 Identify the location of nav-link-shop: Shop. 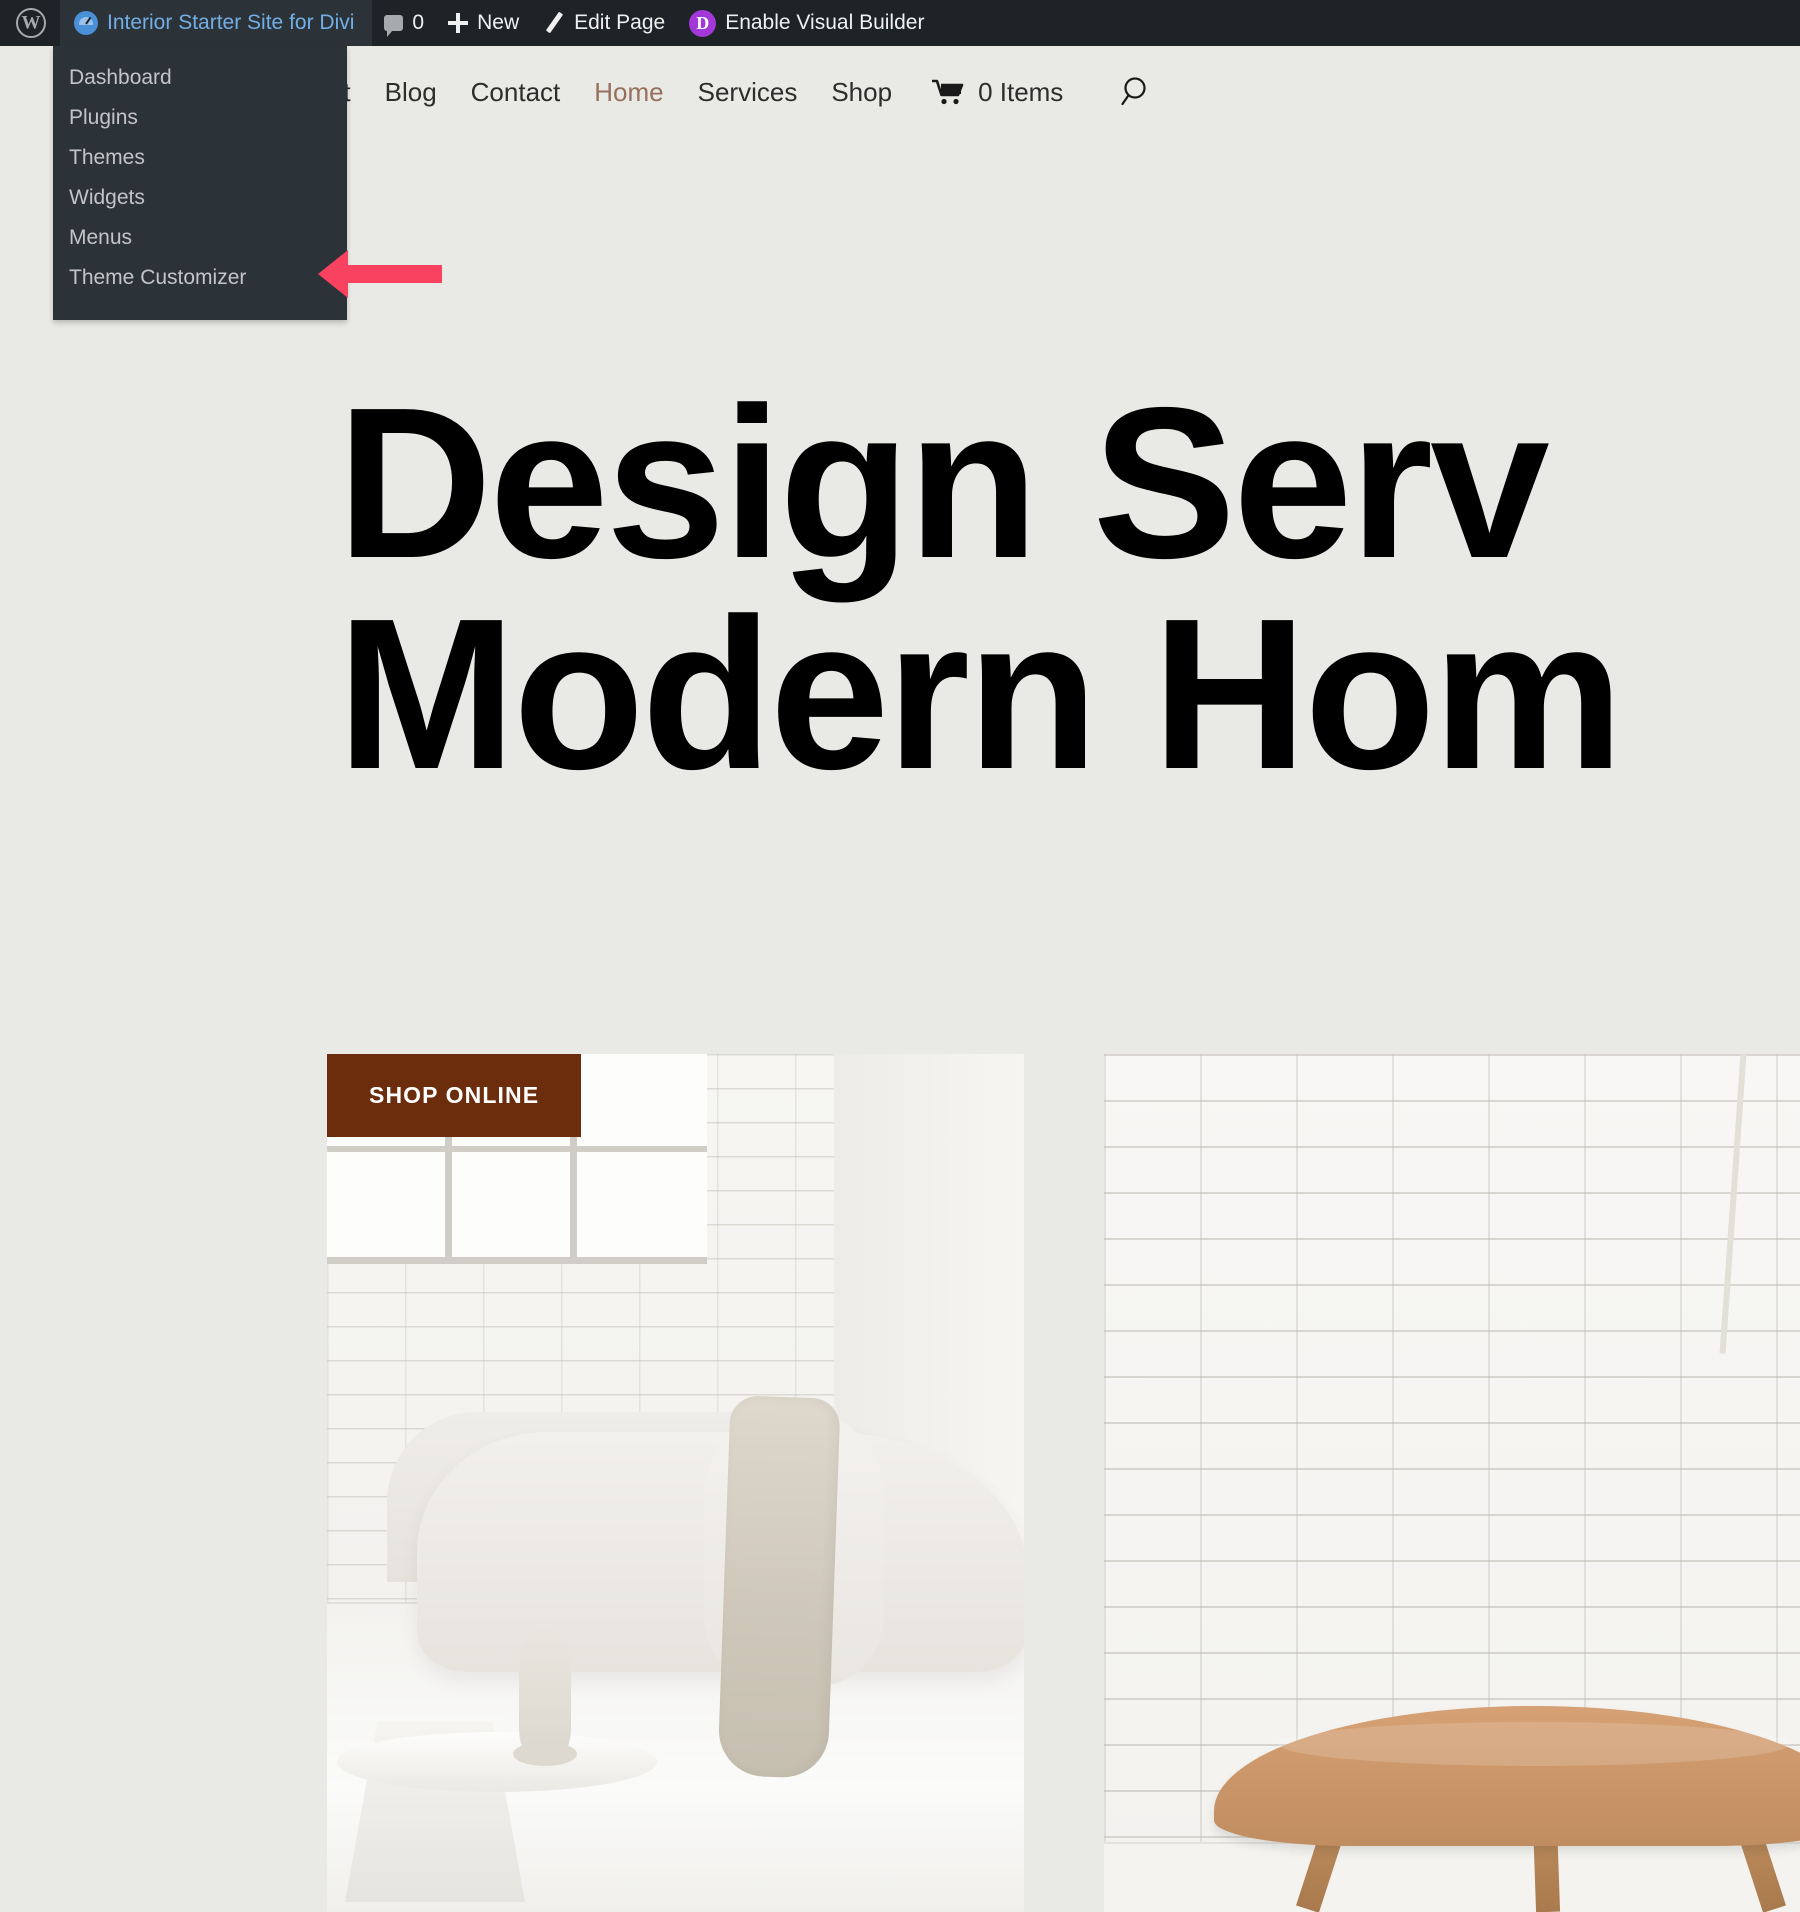
(861, 92).